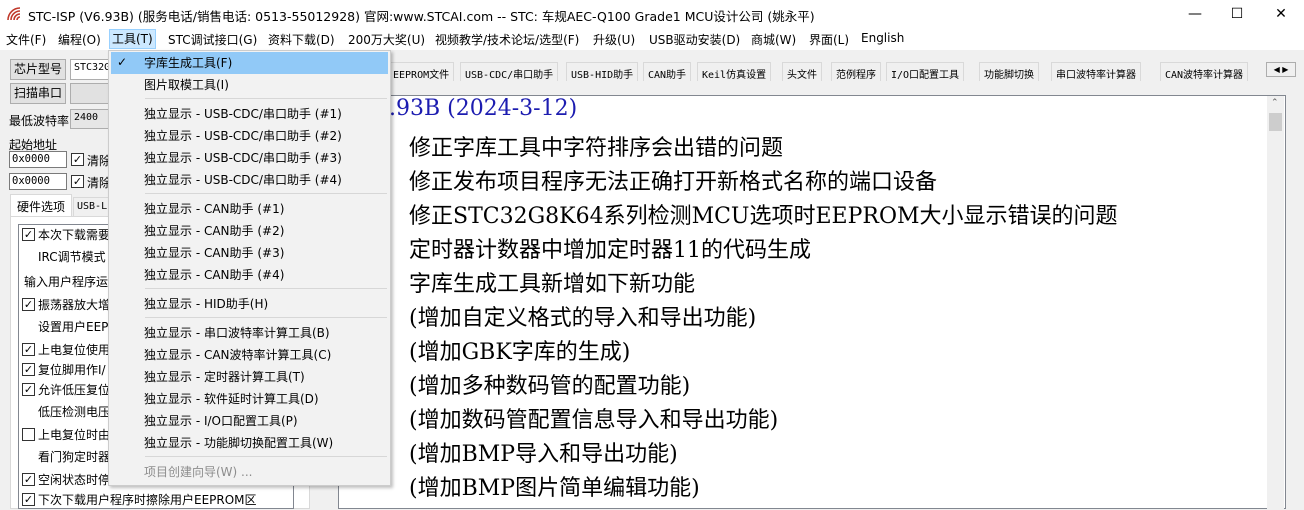 This screenshot has width=1304, height=510. Describe the element at coordinates (74, 235) in the screenshot. I see `option-label: 本次下载需要` at that location.